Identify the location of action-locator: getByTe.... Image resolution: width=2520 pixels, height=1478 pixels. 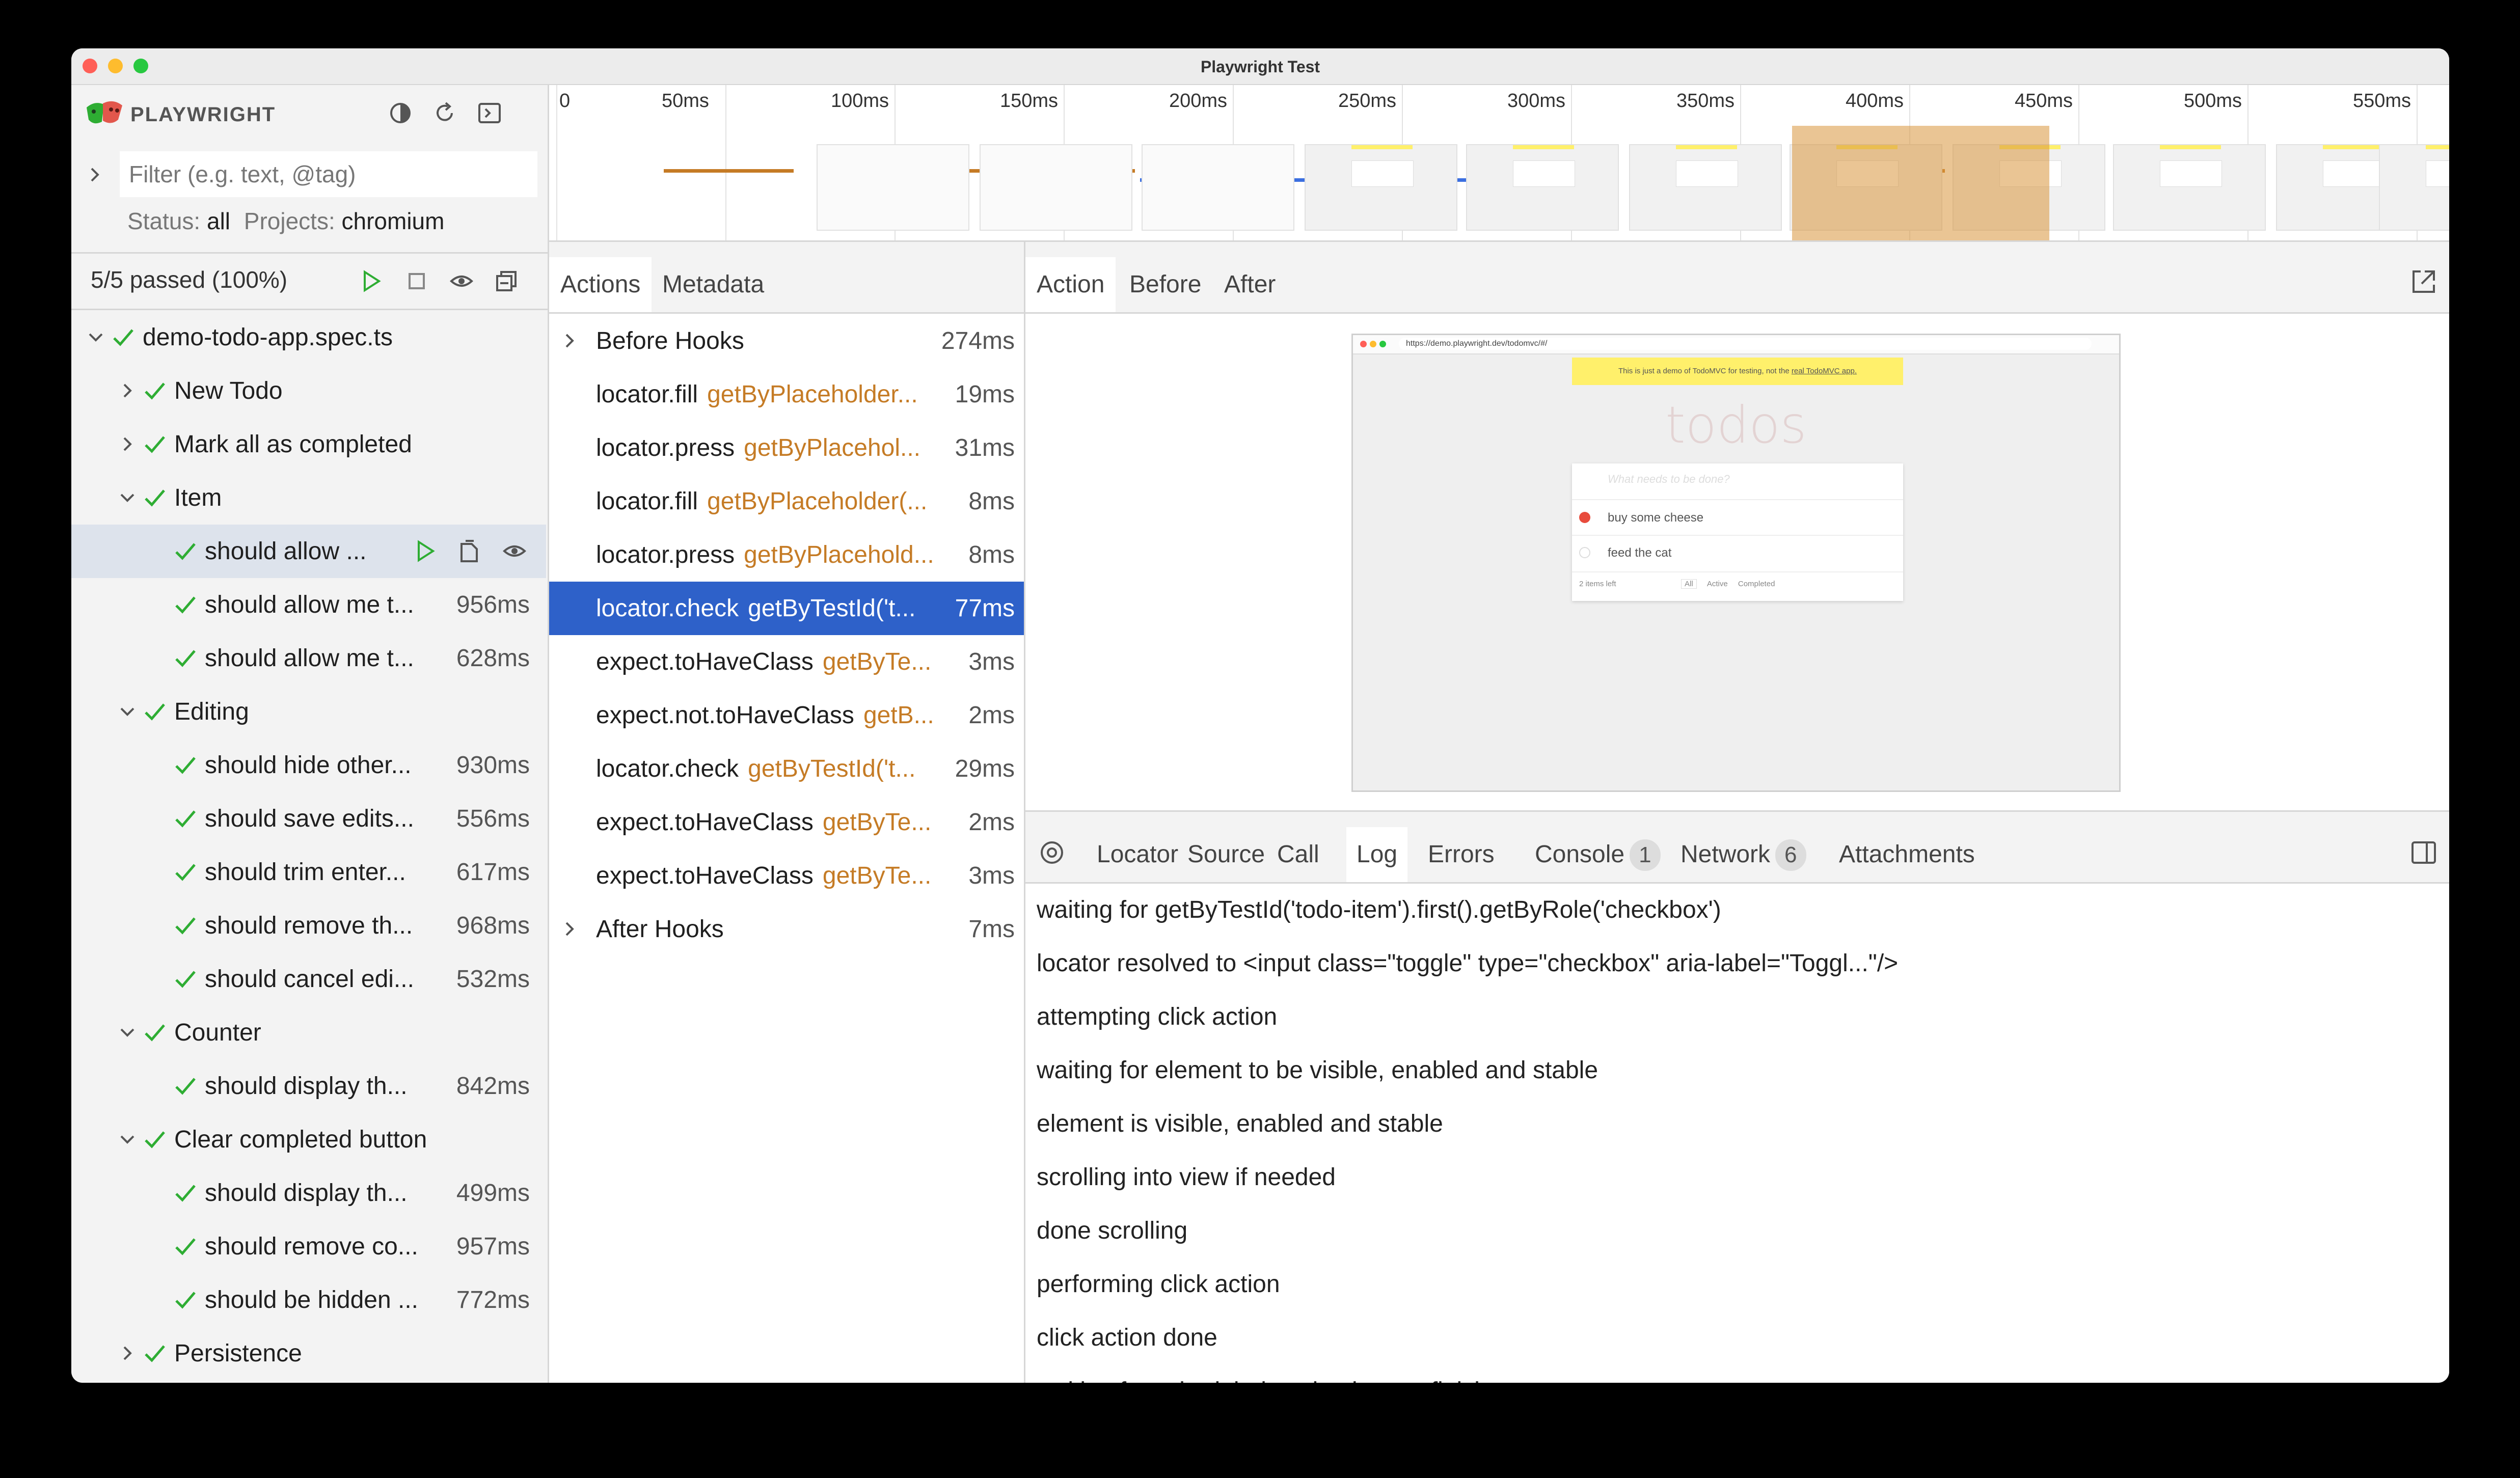
(877, 875).